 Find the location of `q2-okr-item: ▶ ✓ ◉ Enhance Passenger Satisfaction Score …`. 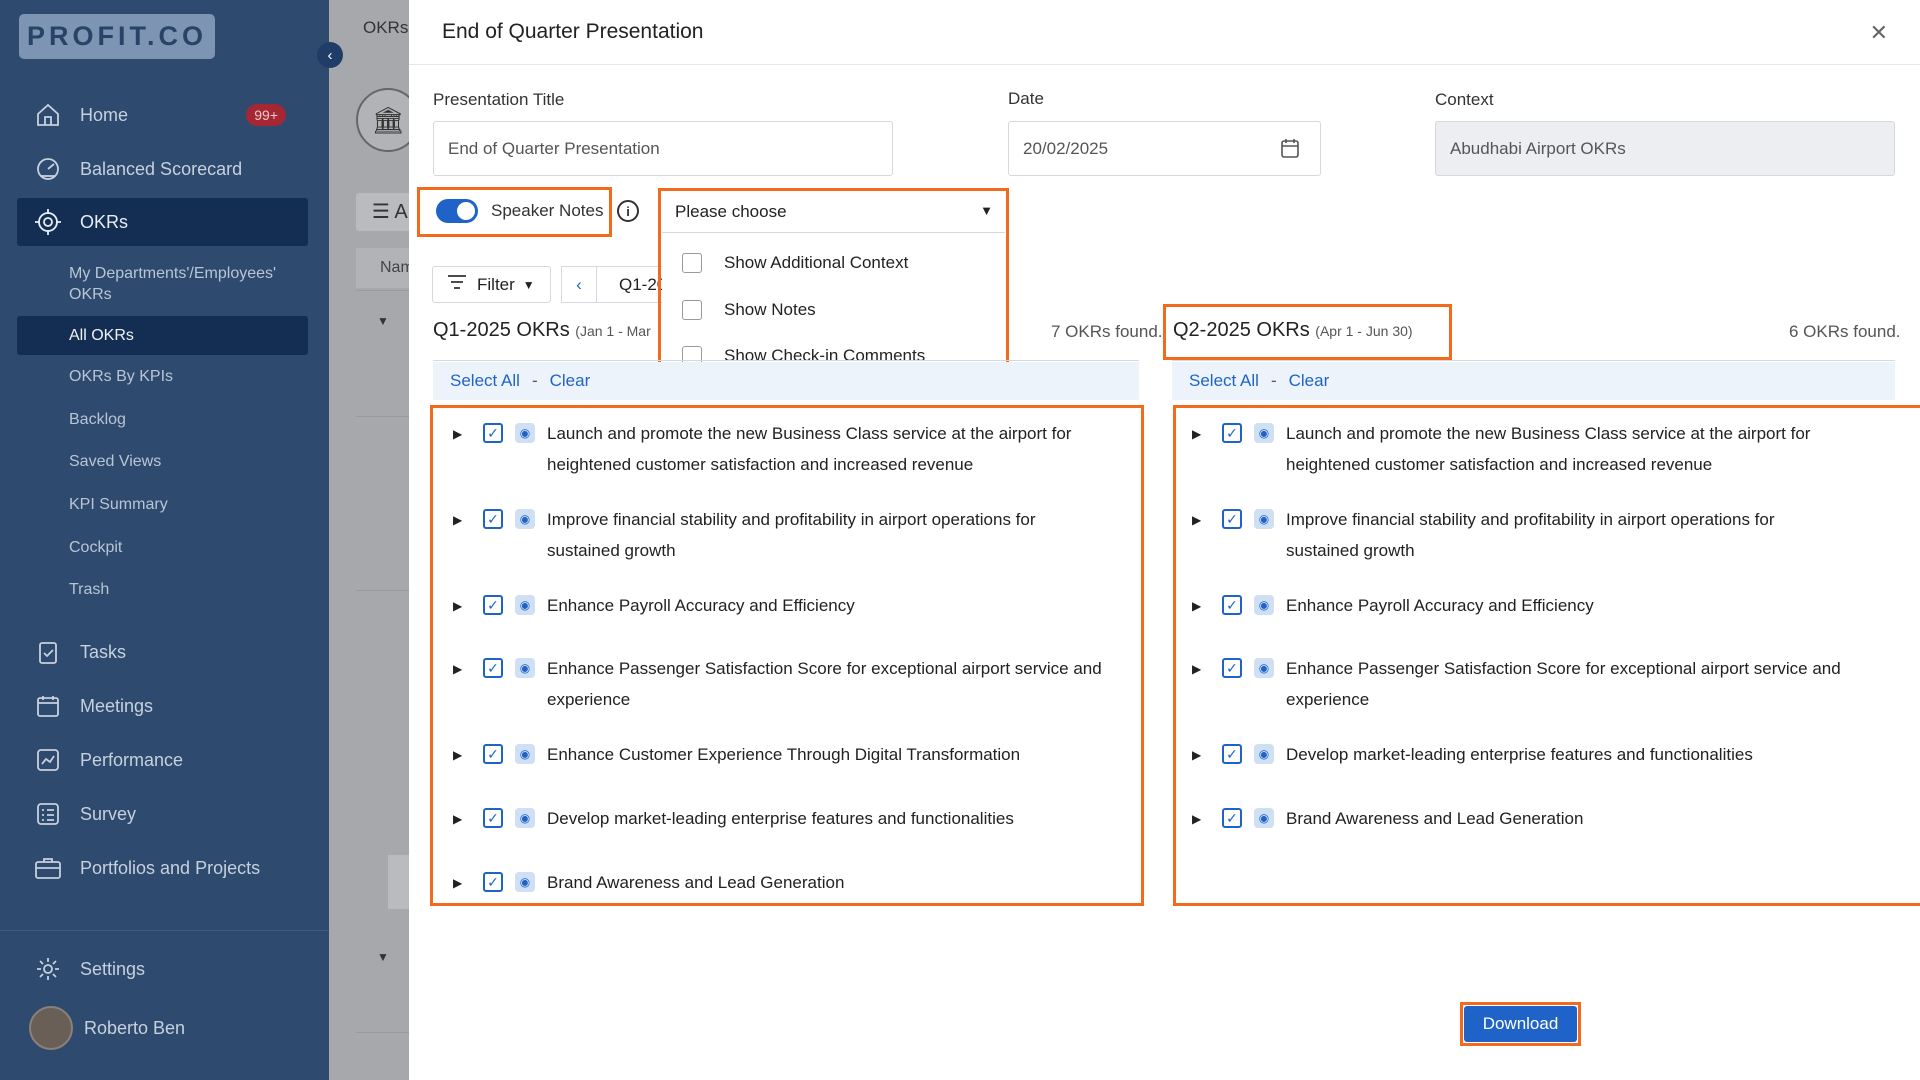

q2-okr-item: ▶ ✓ ◉ Enhance Passenger Satisfaction Score … is located at coordinates (1519, 684).